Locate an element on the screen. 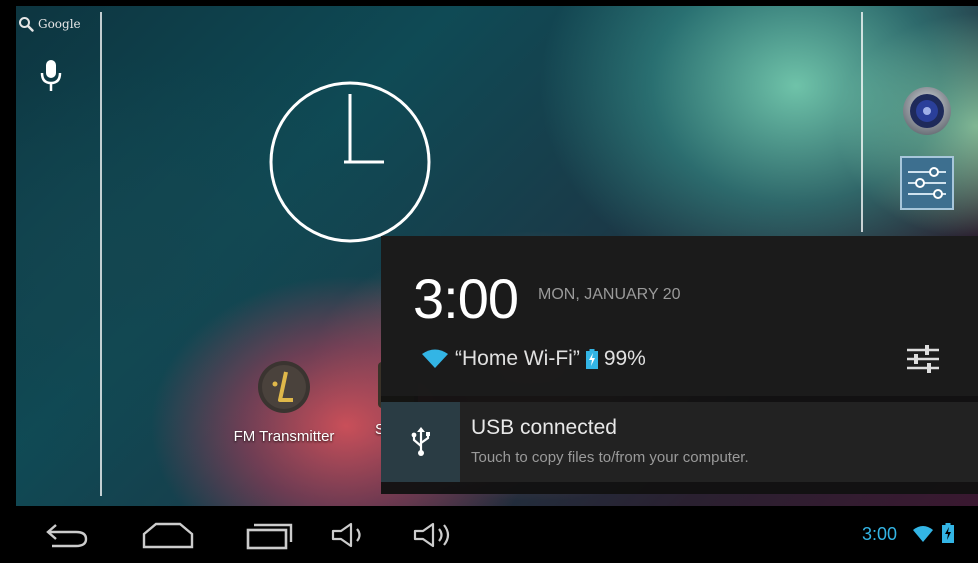 This screenshot has height=563, width=978. usb-notification-title: USB connected is located at coordinates (544, 427).